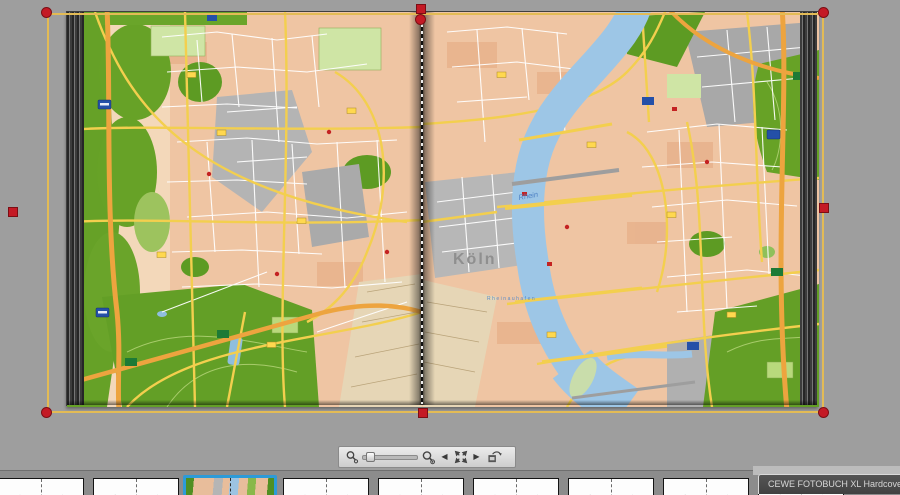  Describe the element at coordinates (823, 412) in the screenshot. I see `selection-handle-bottom-right` at that location.